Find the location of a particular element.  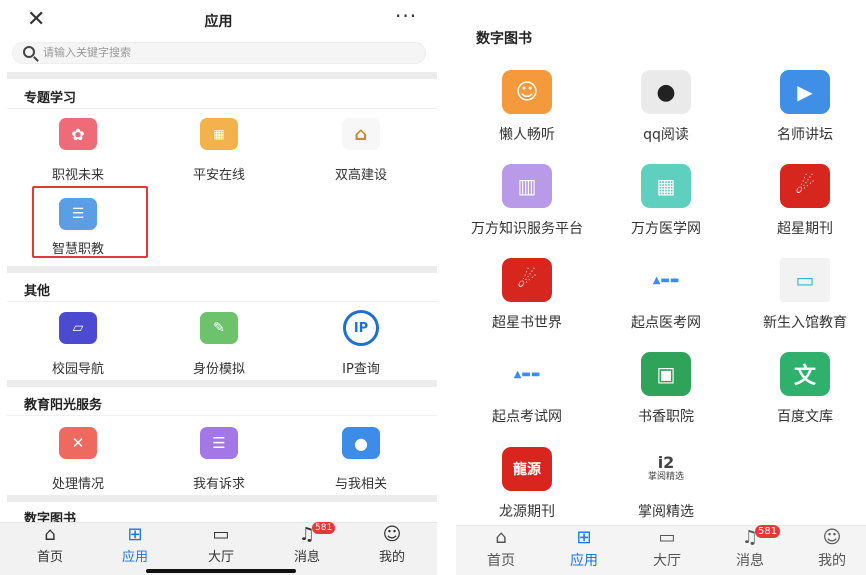

zhangyue-logo-icon: i2 掌阅精选 is located at coordinates (665, 468).